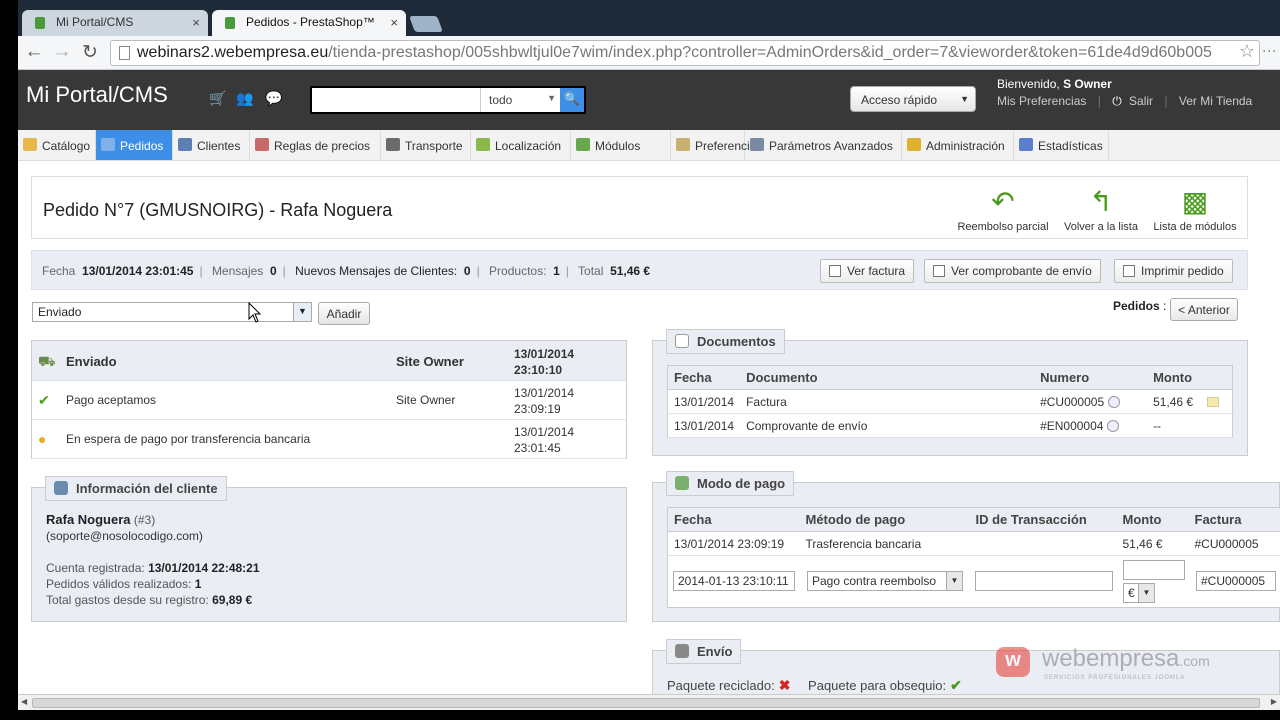 The width and height of the screenshot is (1280, 720). What do you see at coordinates (273, 98) in the screenshot?
I see `messages-icon: 💬` at bounding box center [273, 98].